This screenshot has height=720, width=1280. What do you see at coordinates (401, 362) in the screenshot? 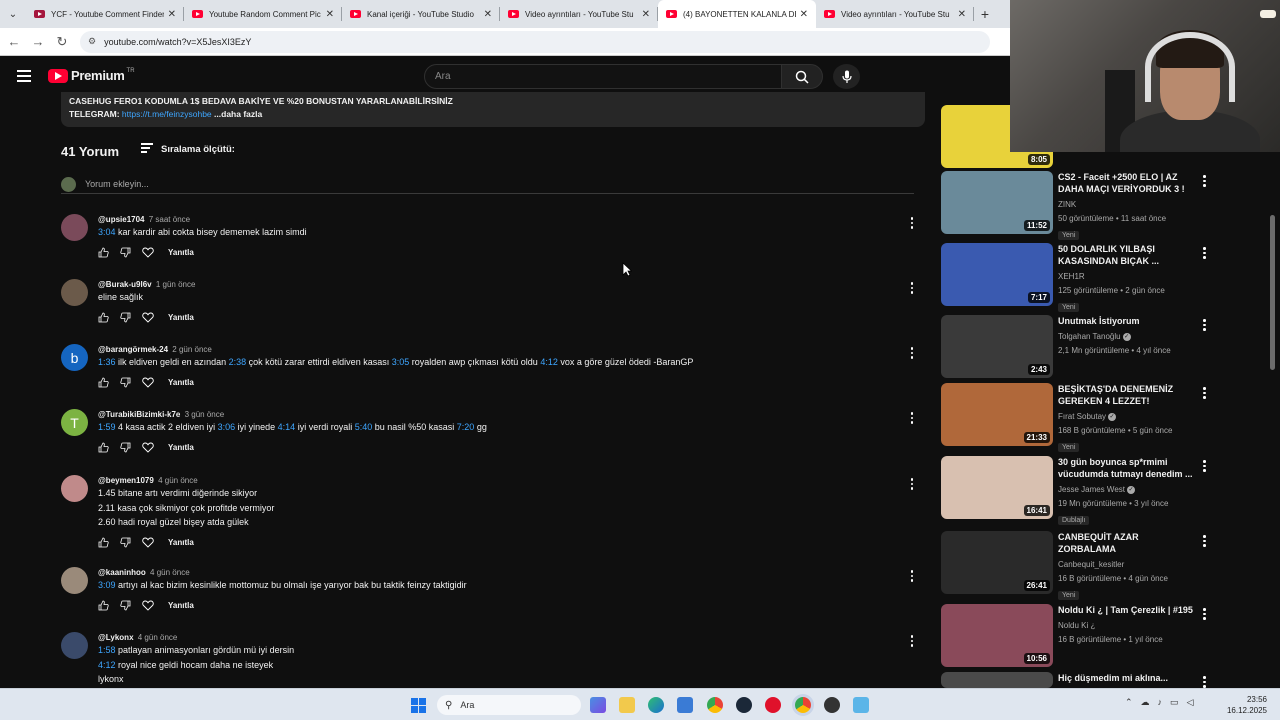
I see `timestamp-link: 3:05` at bounding box center [401, 362].